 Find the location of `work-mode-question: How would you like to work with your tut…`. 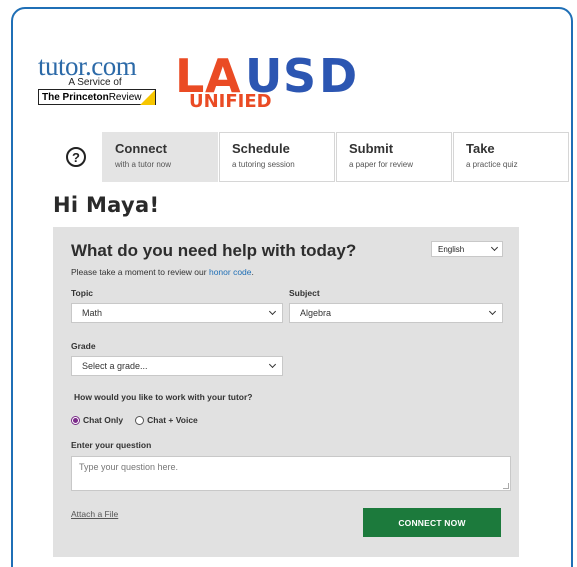

work-mode-question: How would you like to work with your tut… is located at coordinates (163, 397).